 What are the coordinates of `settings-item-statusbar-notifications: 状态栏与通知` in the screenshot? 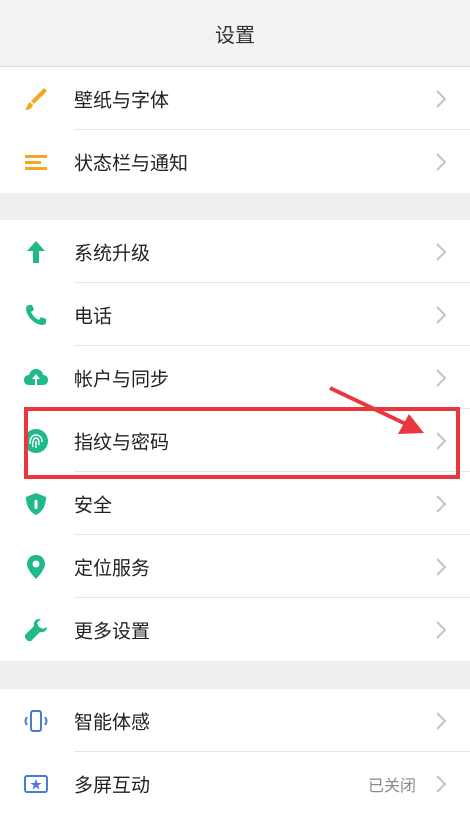 It's located at (235, 161).